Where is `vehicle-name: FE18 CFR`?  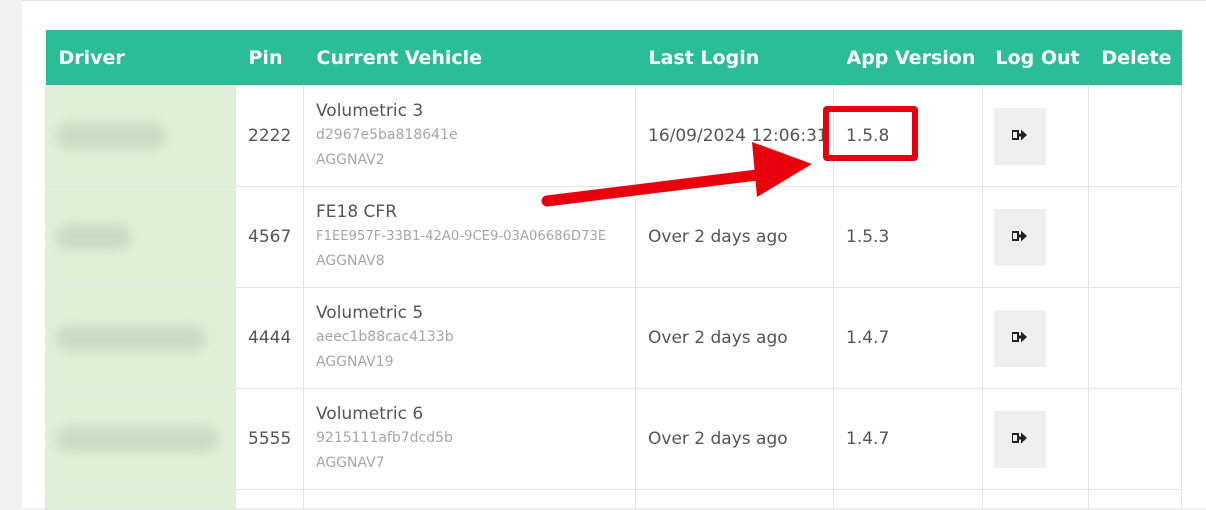
vehicle-name: FE18 CFR is located at coordinates (357, 212).